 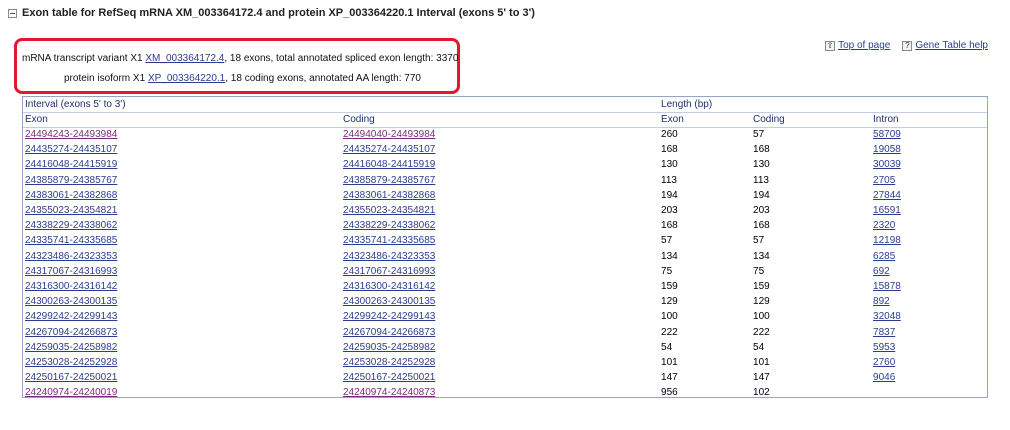 What do you see at coordinates (389, 377) in the screenshot?
I see `coding-interval-link: 24250167-24250021` at bounding box center [389, 377].